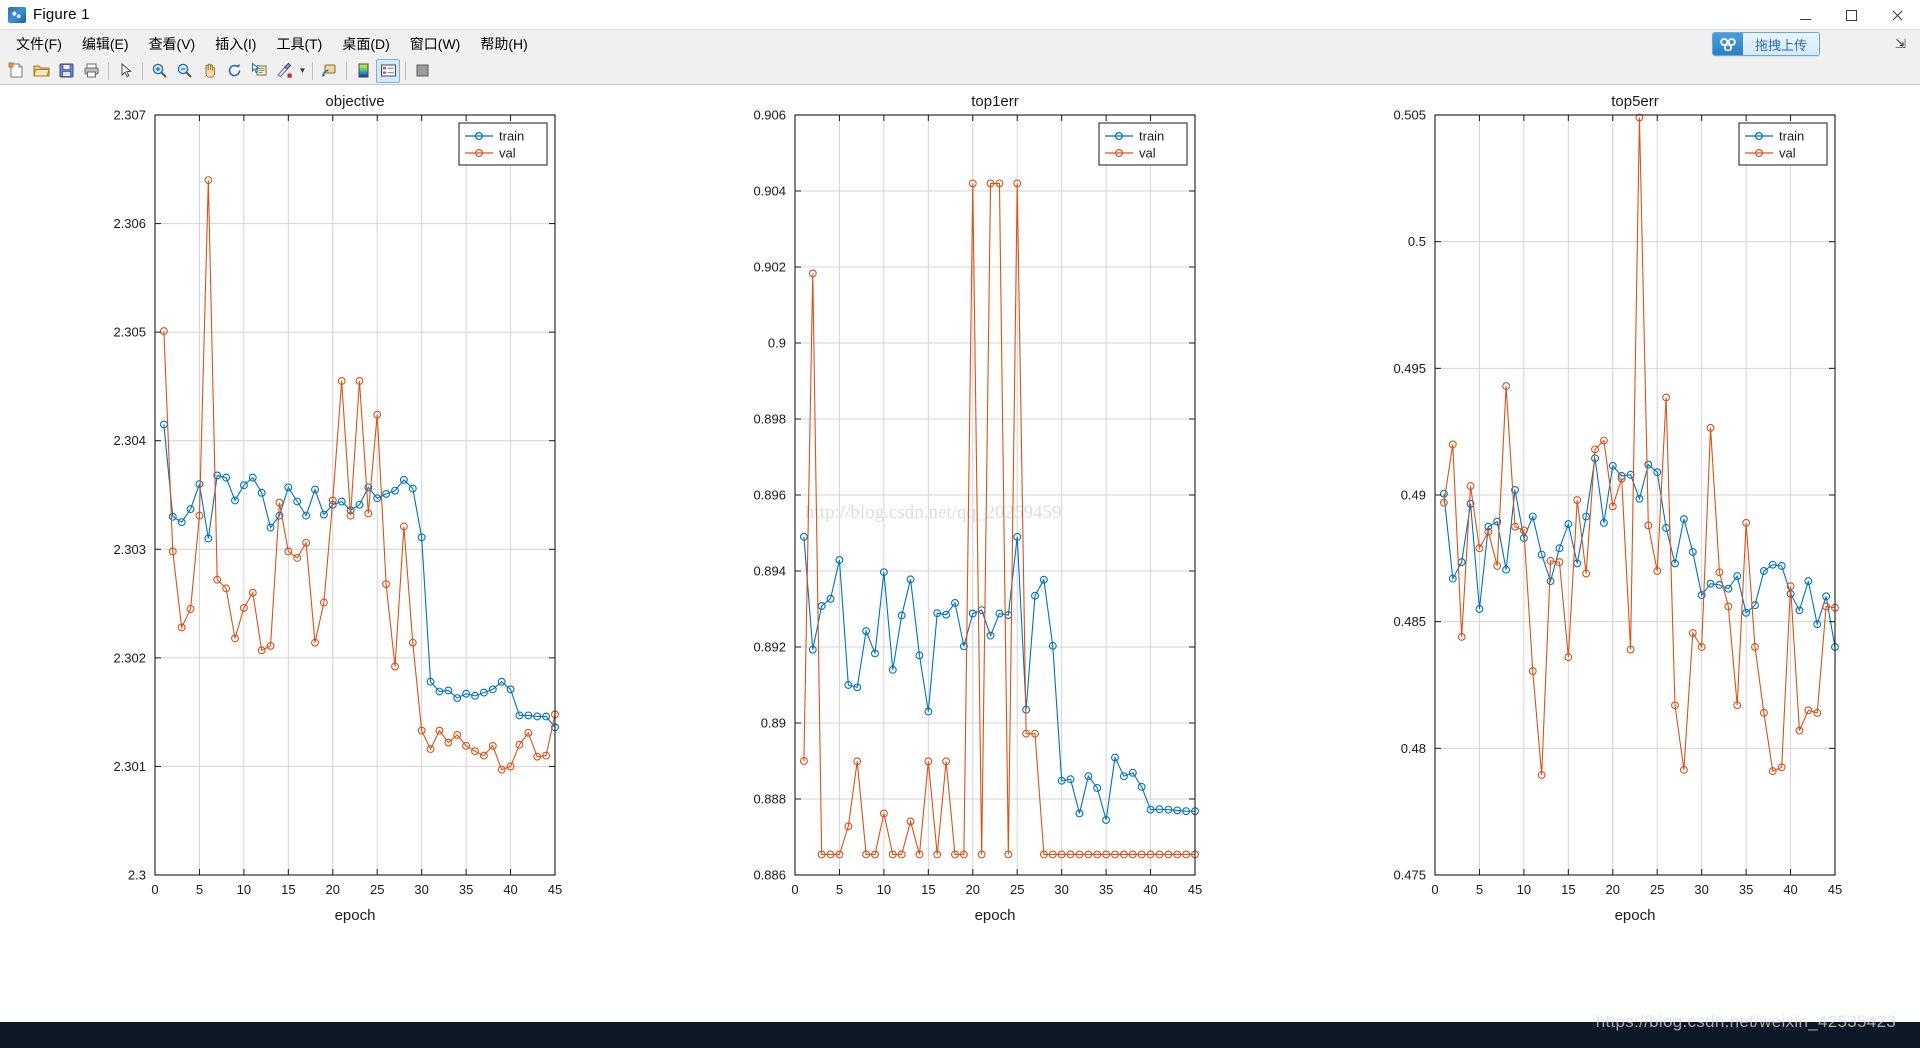  I want to click on data-cursor-button, so click(259, 71).